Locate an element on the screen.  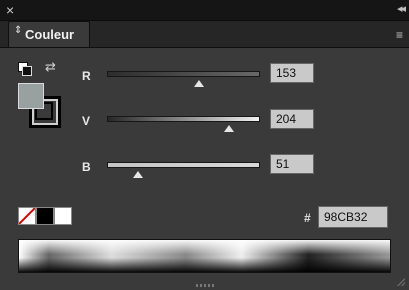
default-stroke-swatch is located at coordinates (27, 71).